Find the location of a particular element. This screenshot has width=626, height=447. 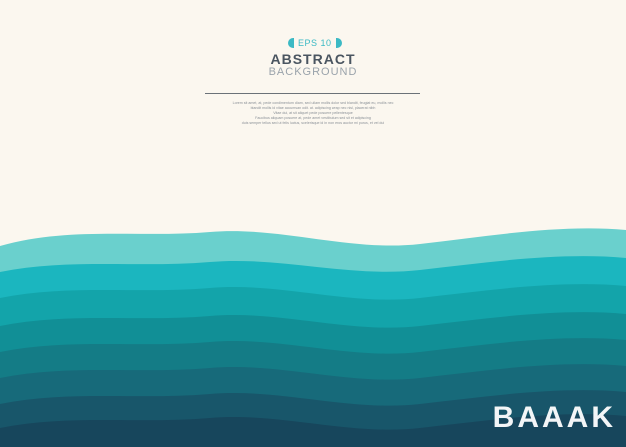

badge-left-cap-icon is located at coordinates (291, 43).